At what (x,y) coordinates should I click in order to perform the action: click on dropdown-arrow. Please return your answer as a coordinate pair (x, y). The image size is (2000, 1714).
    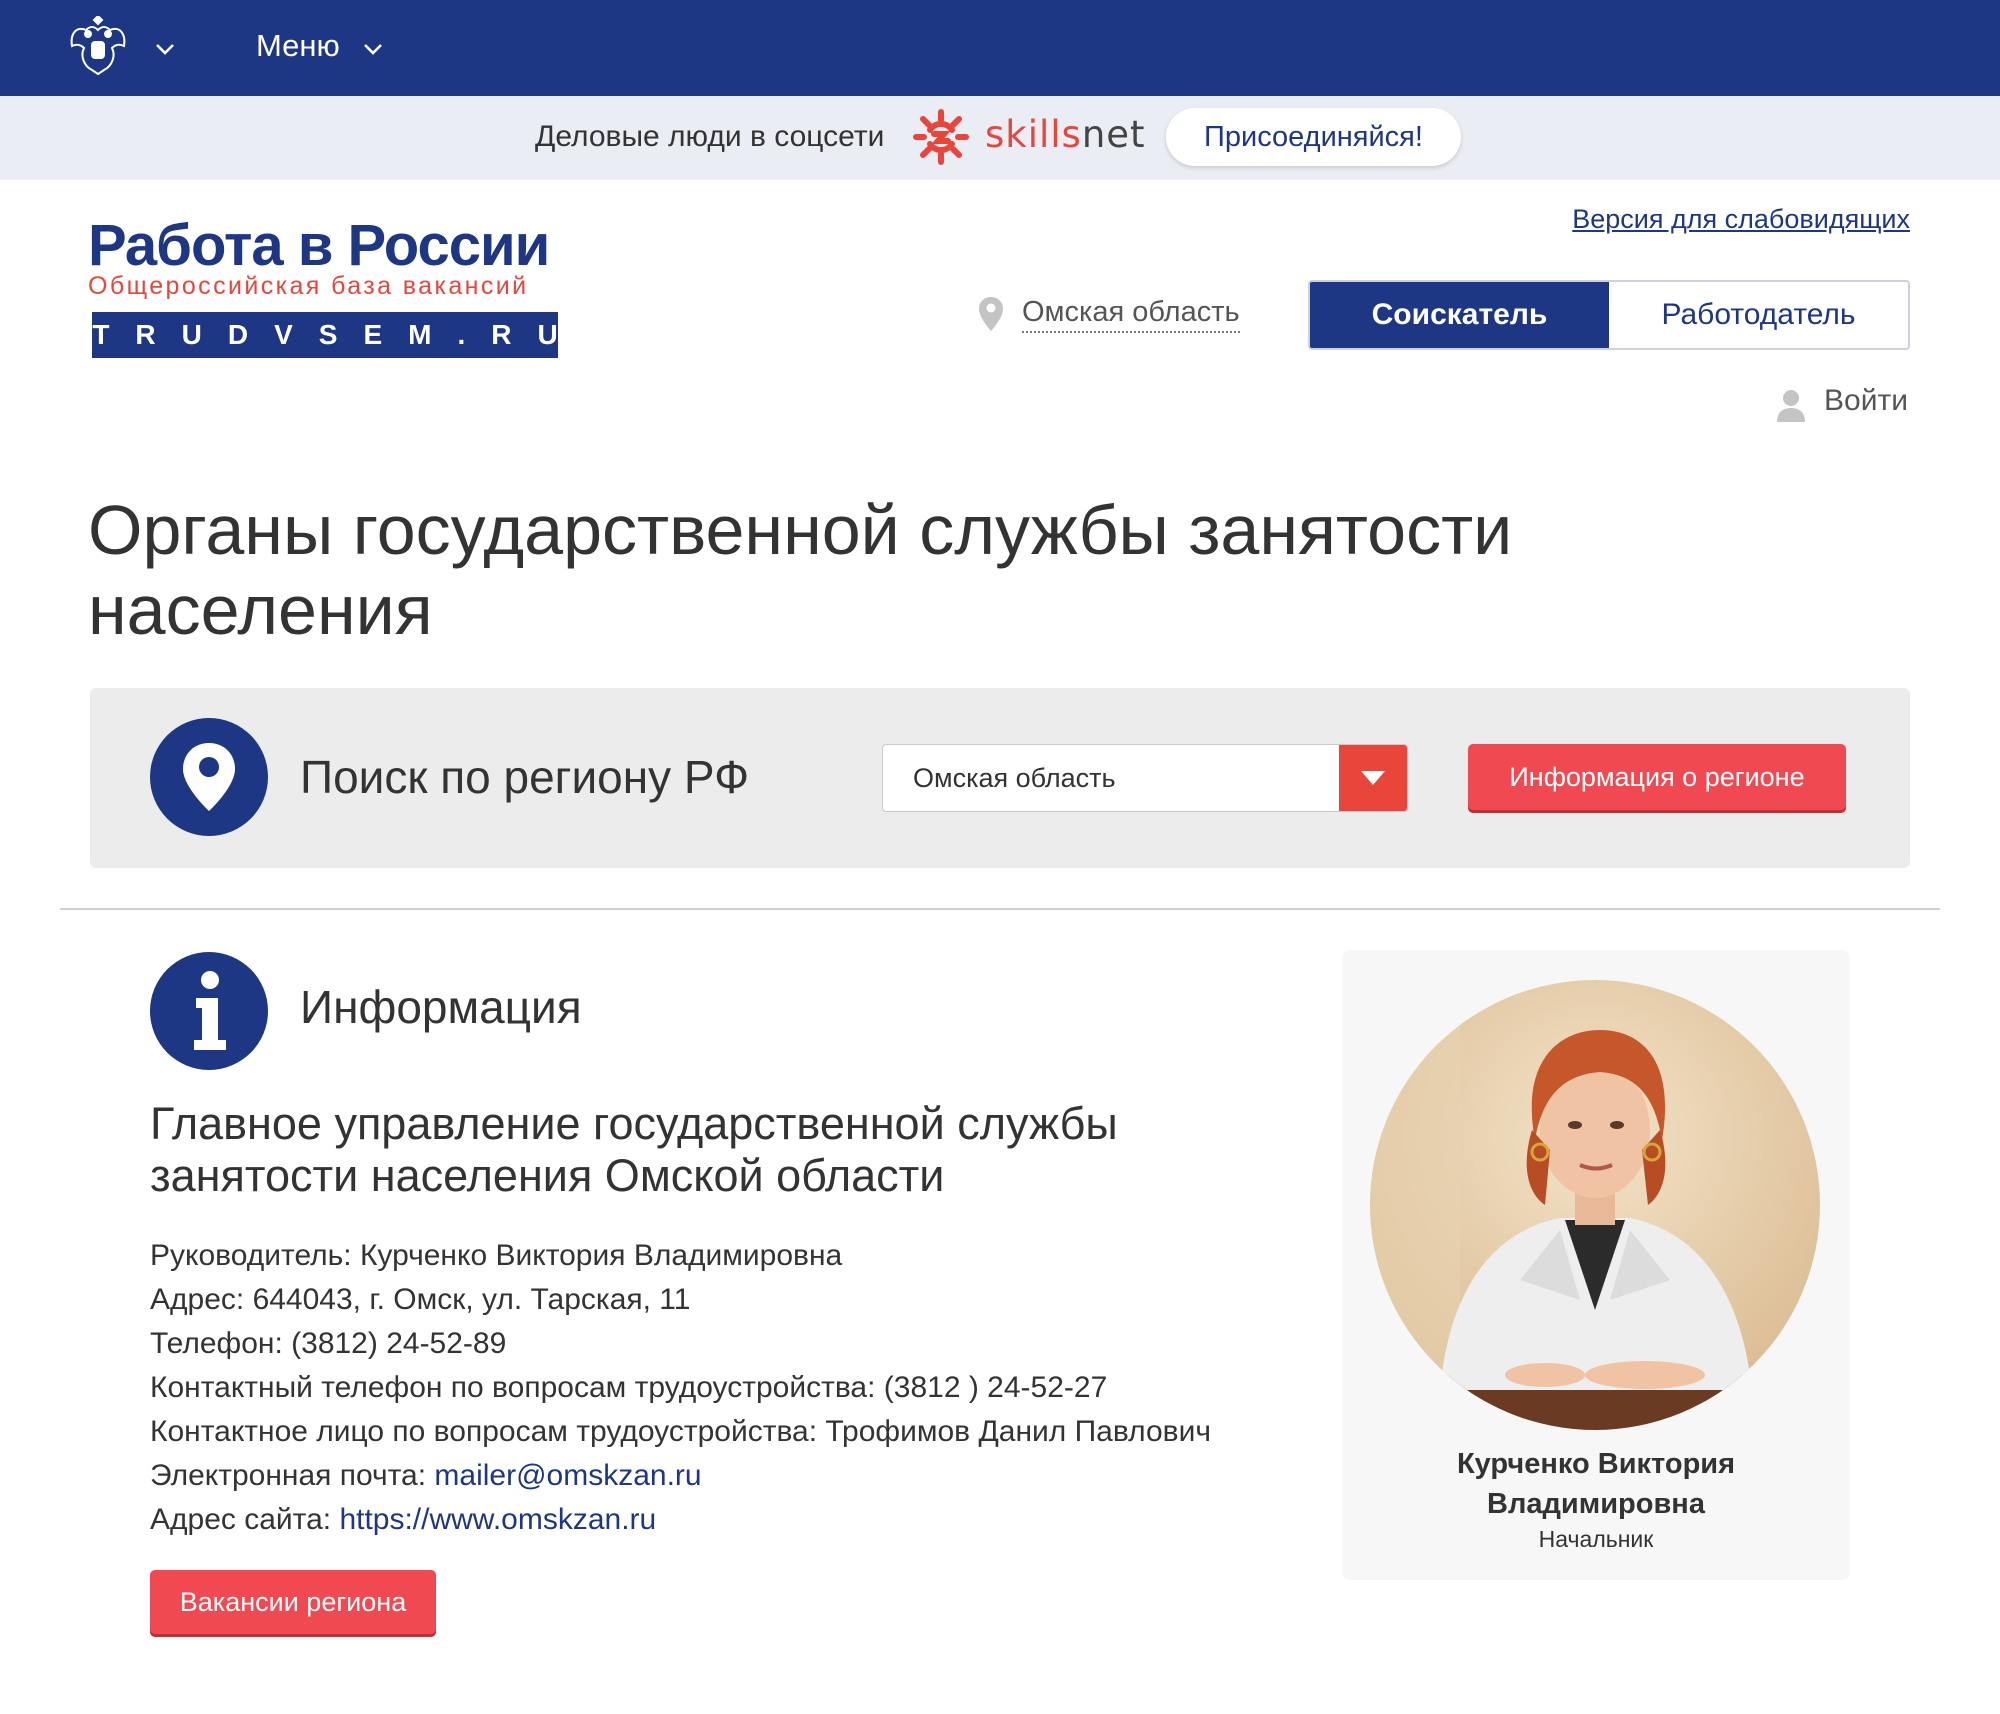
    Looking at the image, I should click on (1373, 778).